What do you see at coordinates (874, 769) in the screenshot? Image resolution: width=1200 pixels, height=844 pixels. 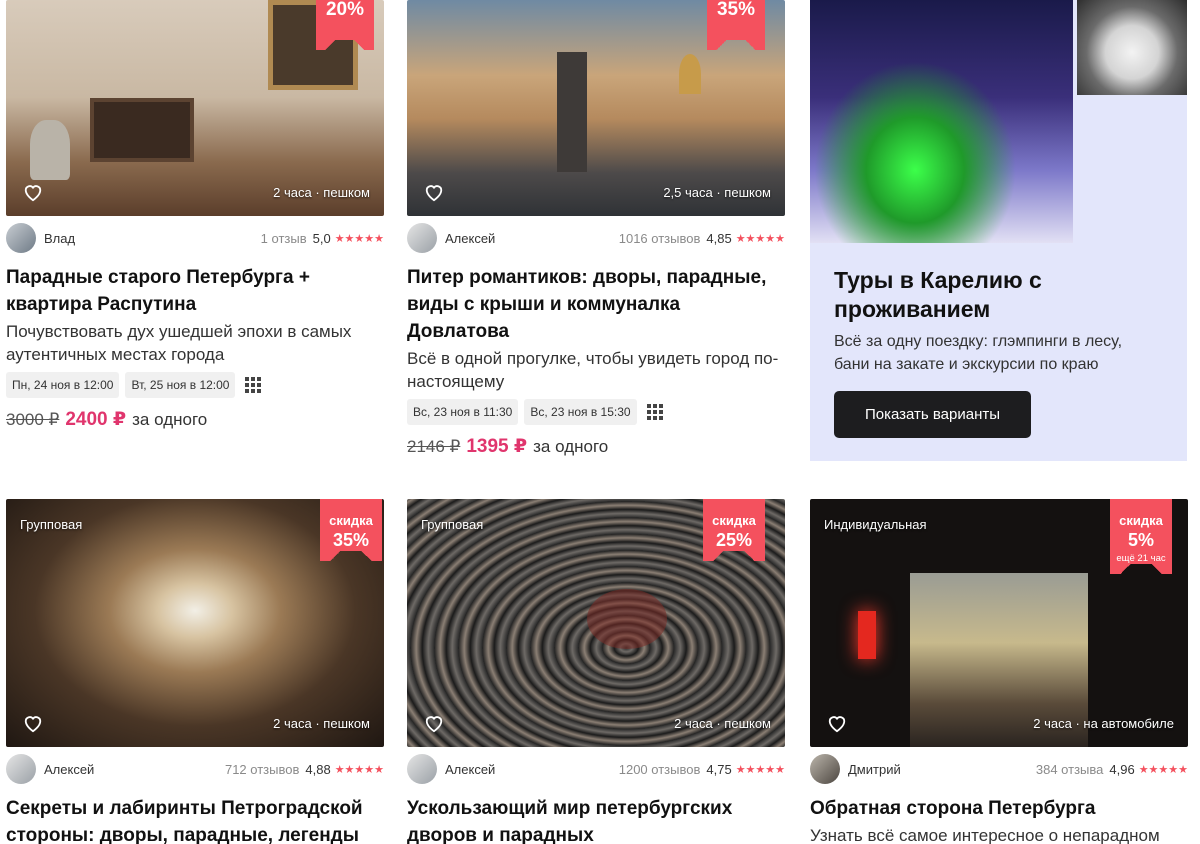 I see `guide-name: Дмитрий` at bounding box center [874, 769].